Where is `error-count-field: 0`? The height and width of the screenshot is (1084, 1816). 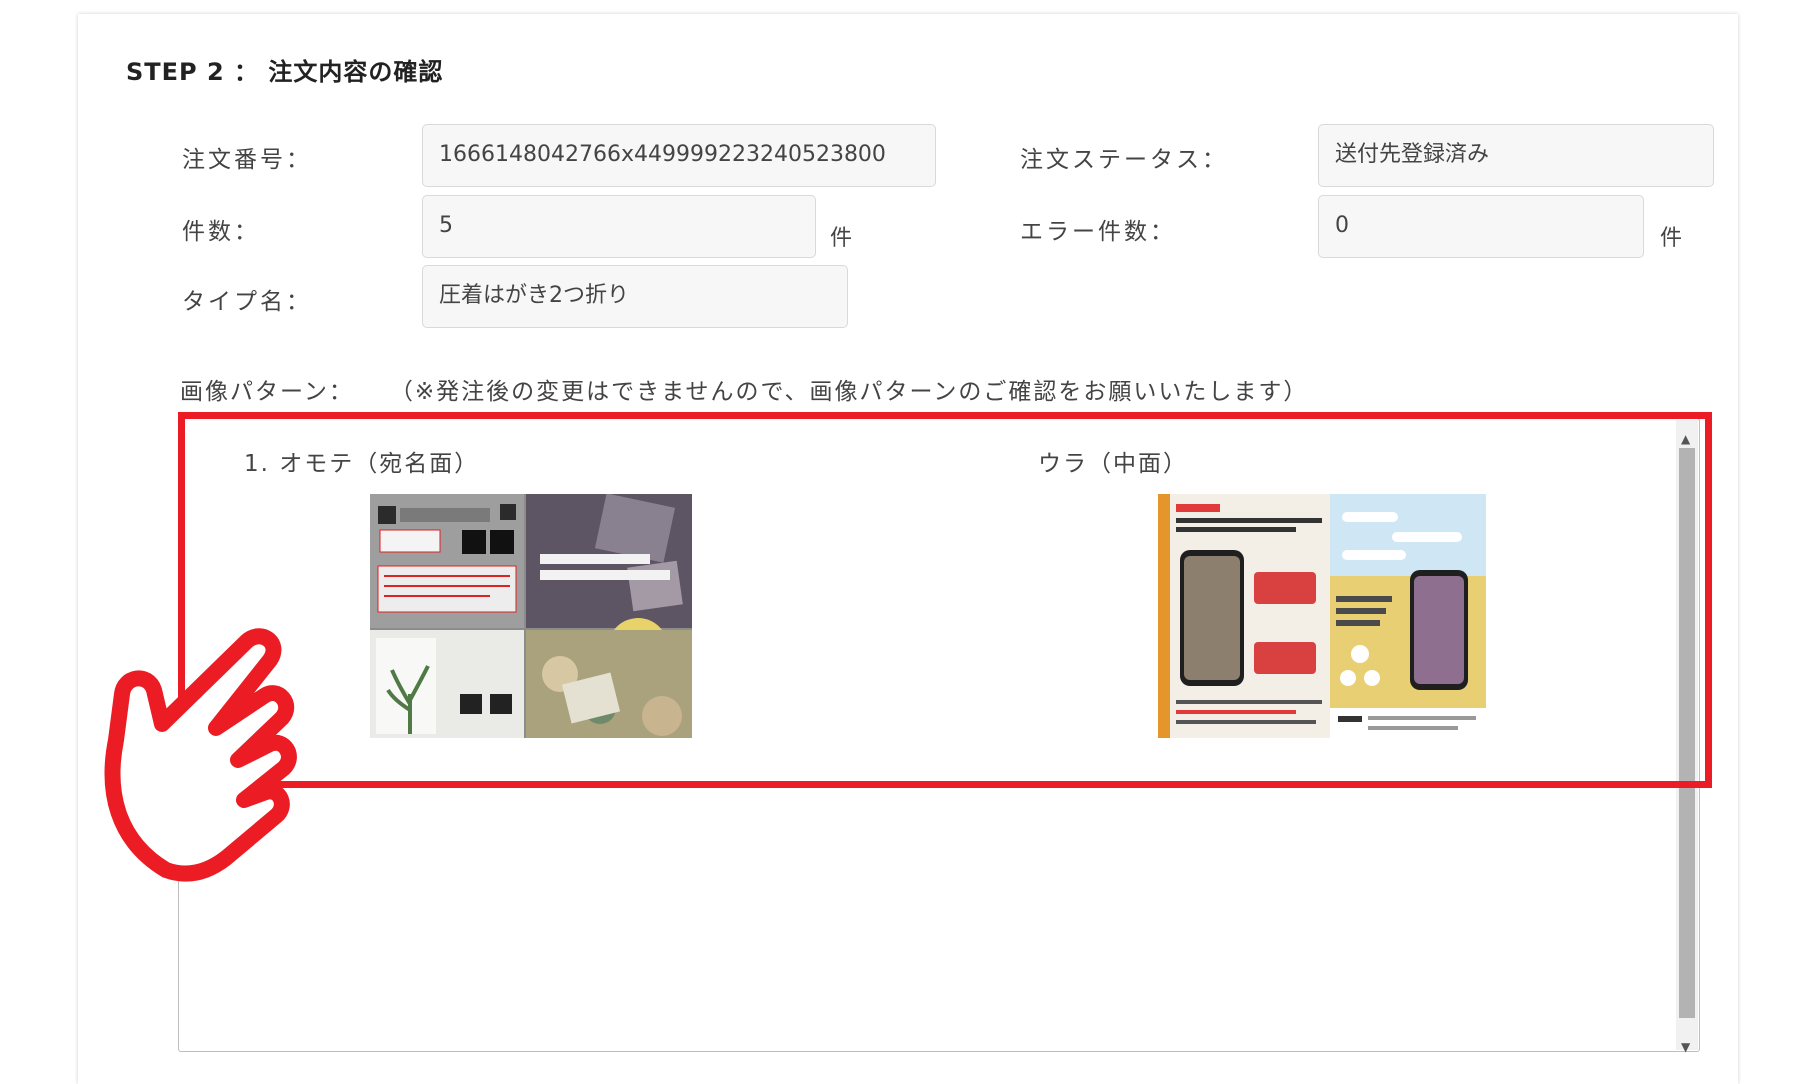 error-count-field: 0 is located at coordinates (1481, 226).